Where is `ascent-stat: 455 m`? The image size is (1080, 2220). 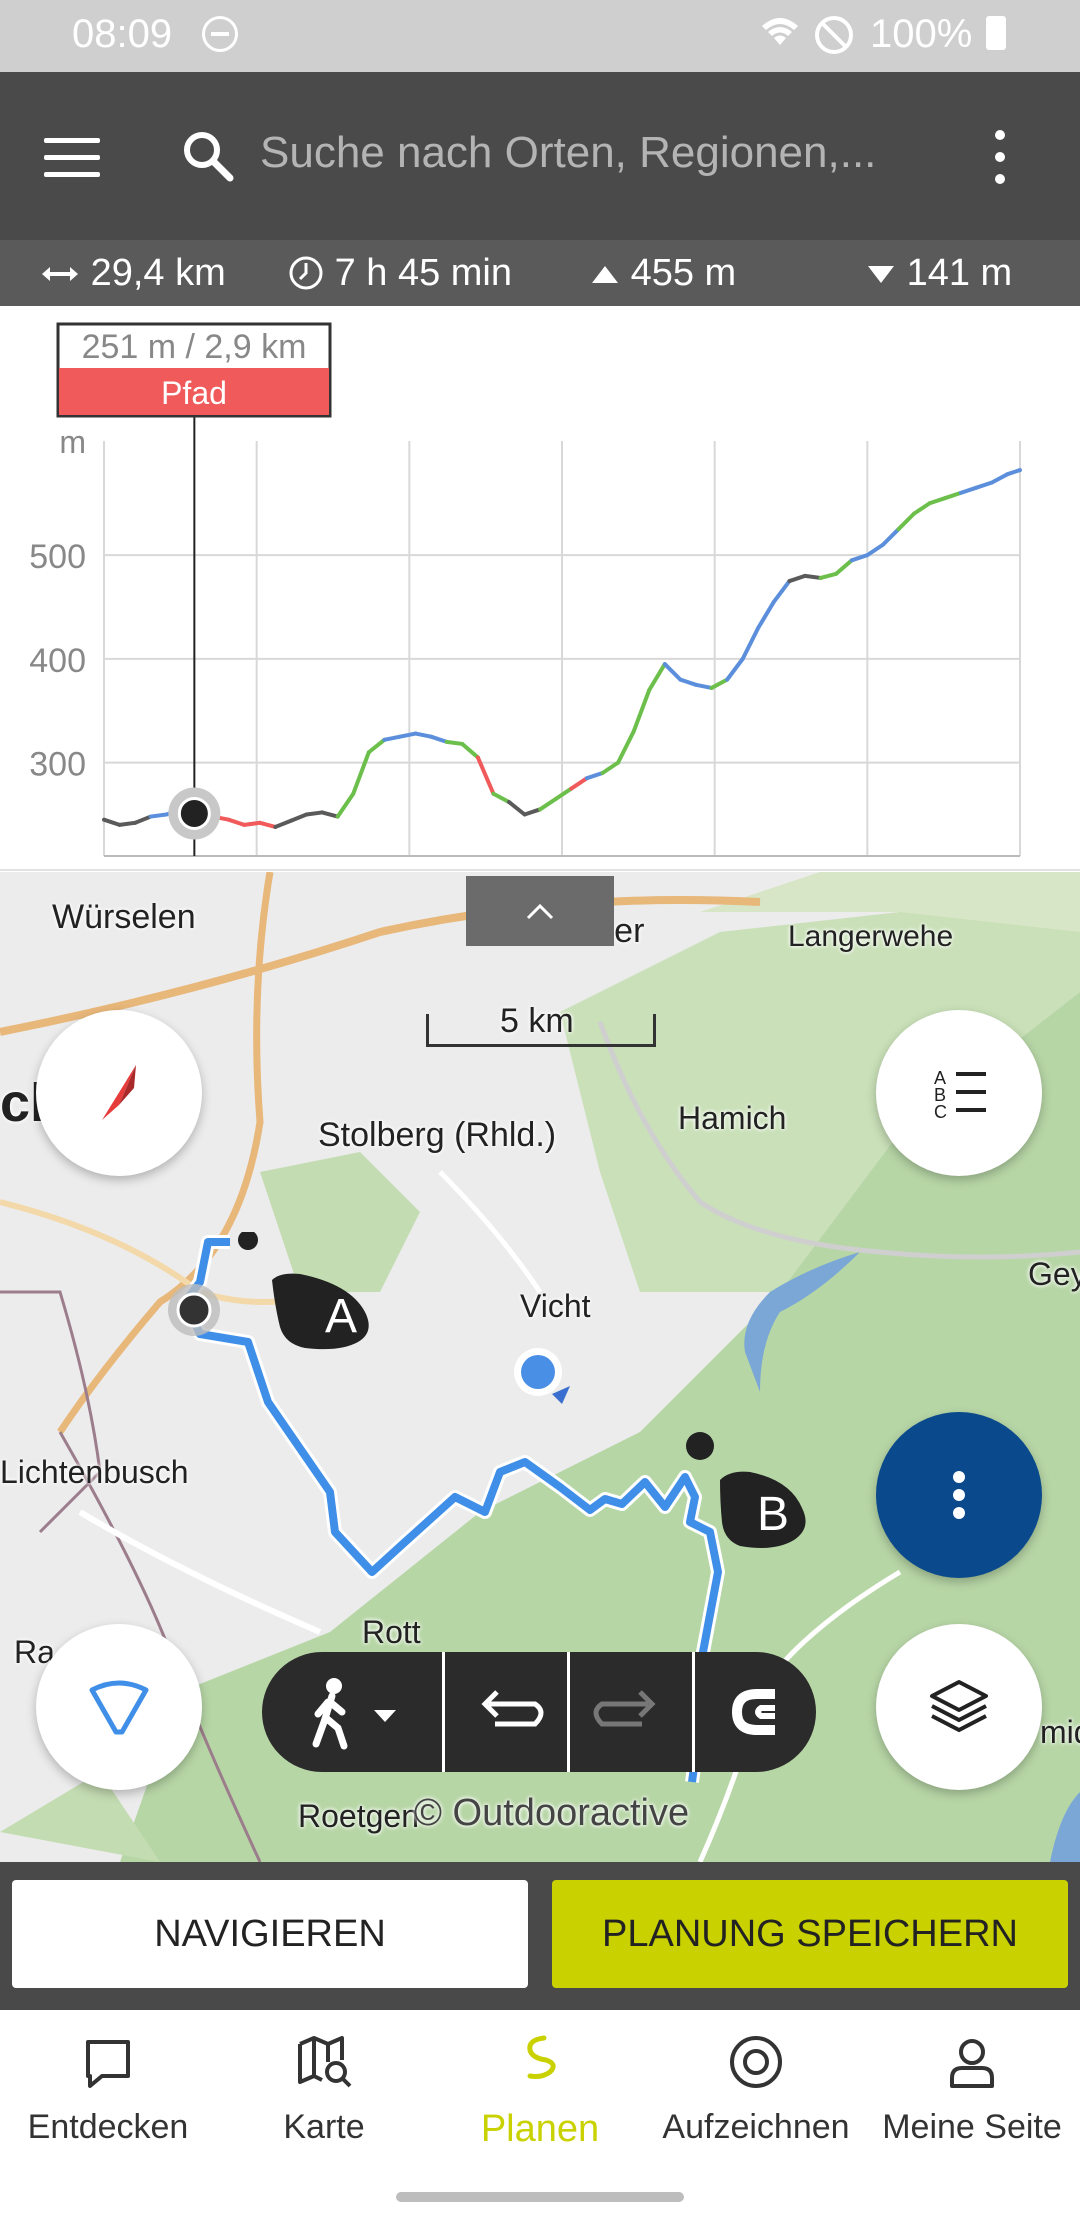
ascent-stat: 455 m is located at coordinates (663, 273).